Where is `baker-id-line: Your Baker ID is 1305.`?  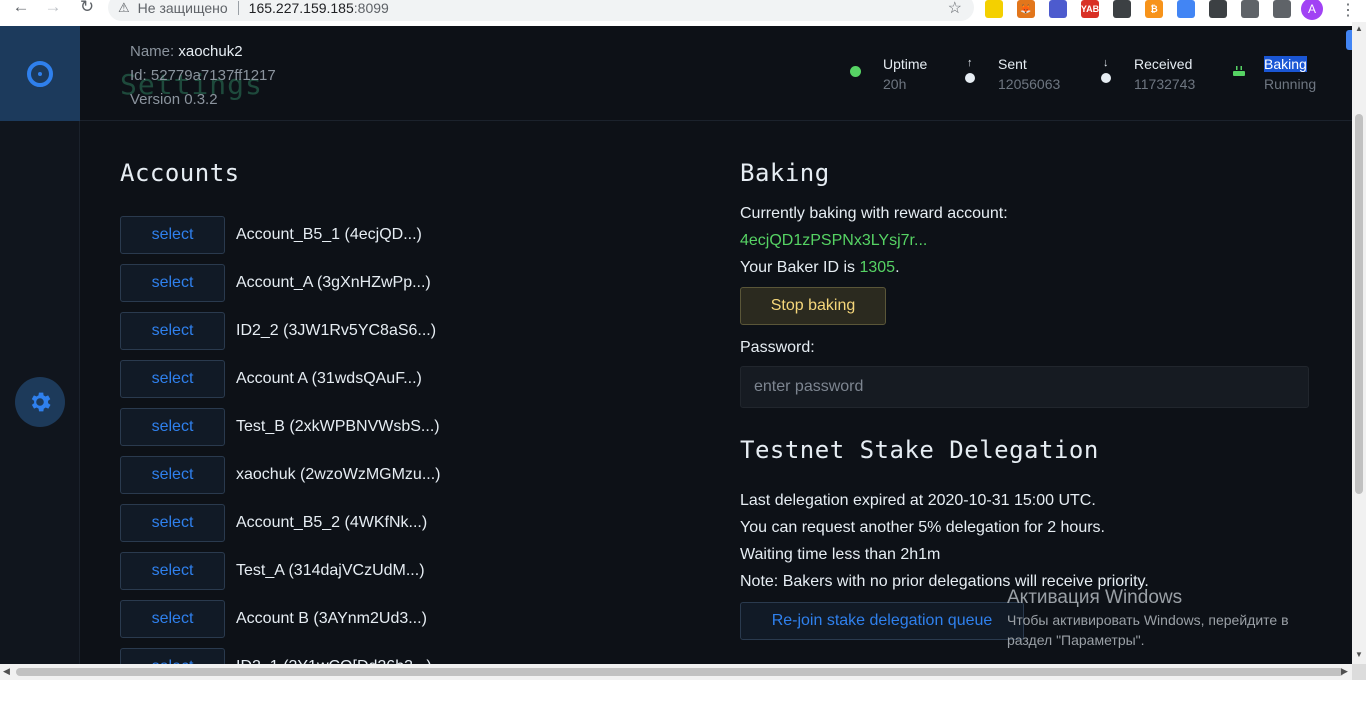 baker-id-line: Your Baker ID is 1305. is located at coordinates (820, 268).